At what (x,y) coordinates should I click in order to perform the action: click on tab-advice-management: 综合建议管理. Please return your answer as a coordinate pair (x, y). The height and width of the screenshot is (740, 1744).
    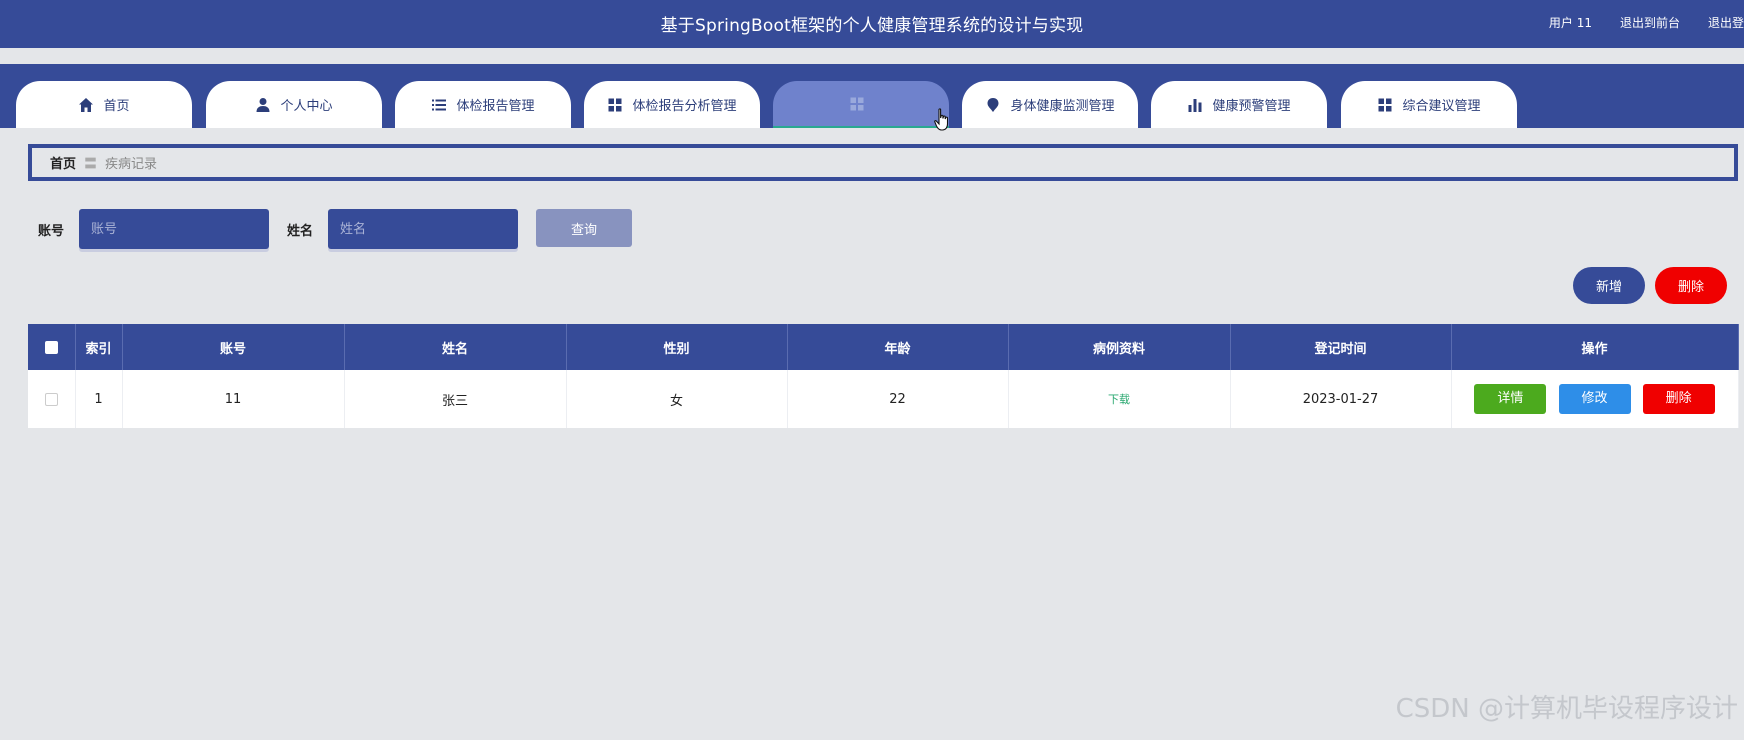
    Looking at the image, I should click on (1429, 104).